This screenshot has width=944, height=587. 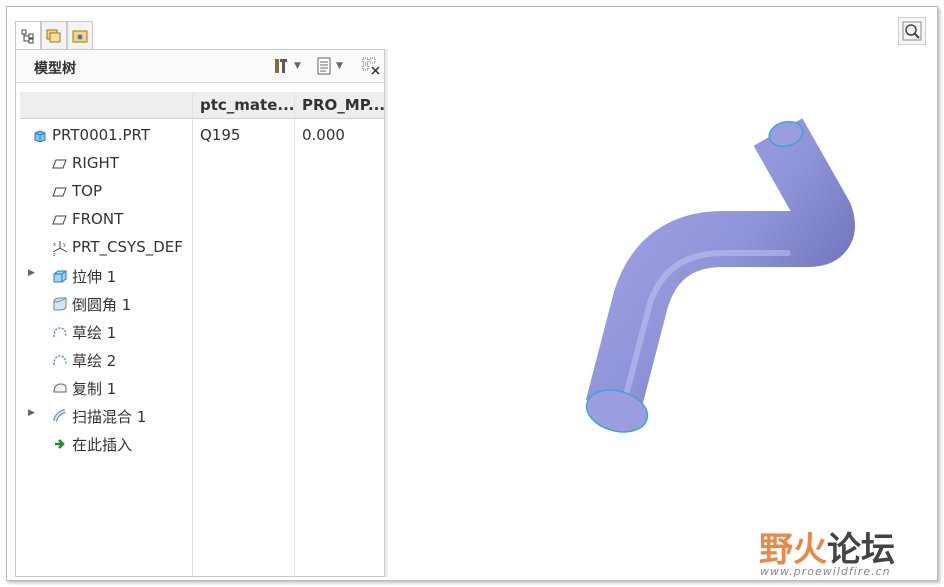 I want to click on svg-text: x, so click(x=54, y=245).